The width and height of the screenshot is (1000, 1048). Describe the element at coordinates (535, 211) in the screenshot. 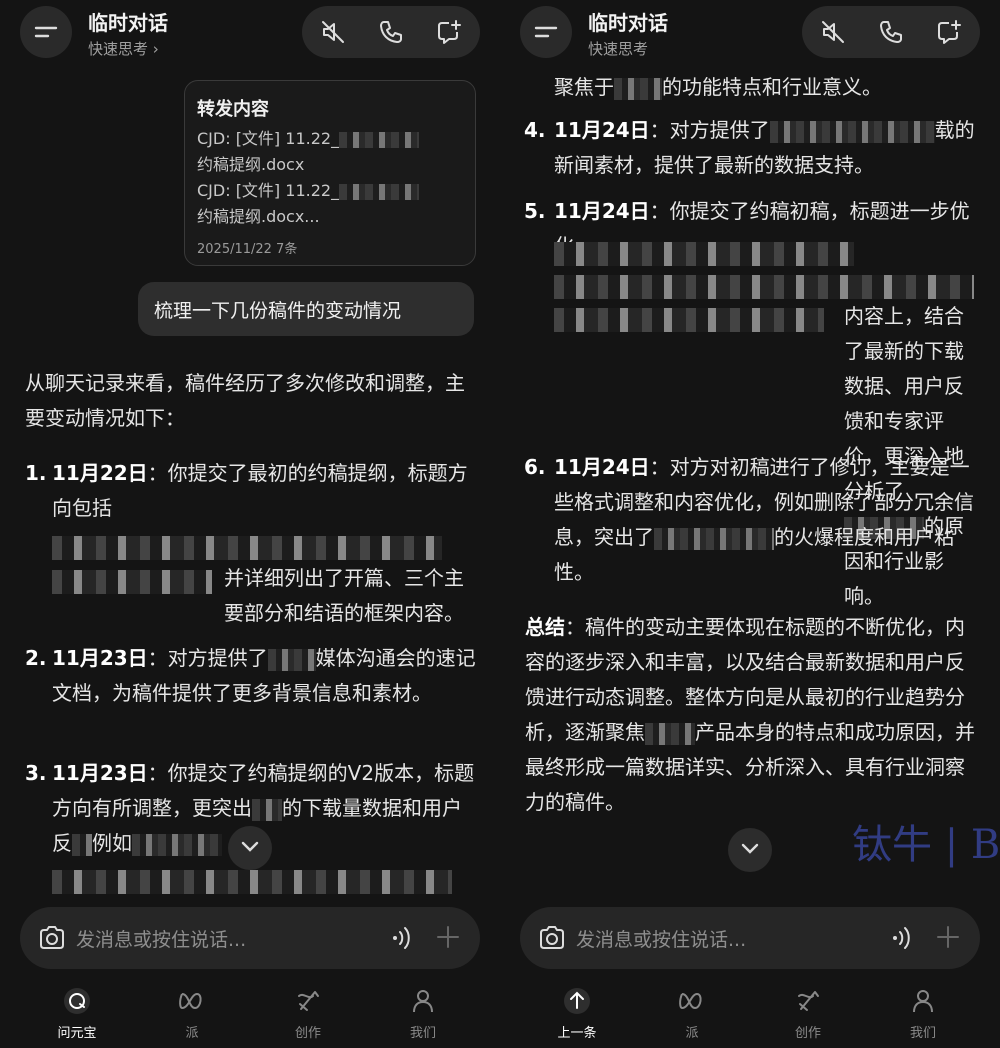

I see `list-number: 5.` at that location.